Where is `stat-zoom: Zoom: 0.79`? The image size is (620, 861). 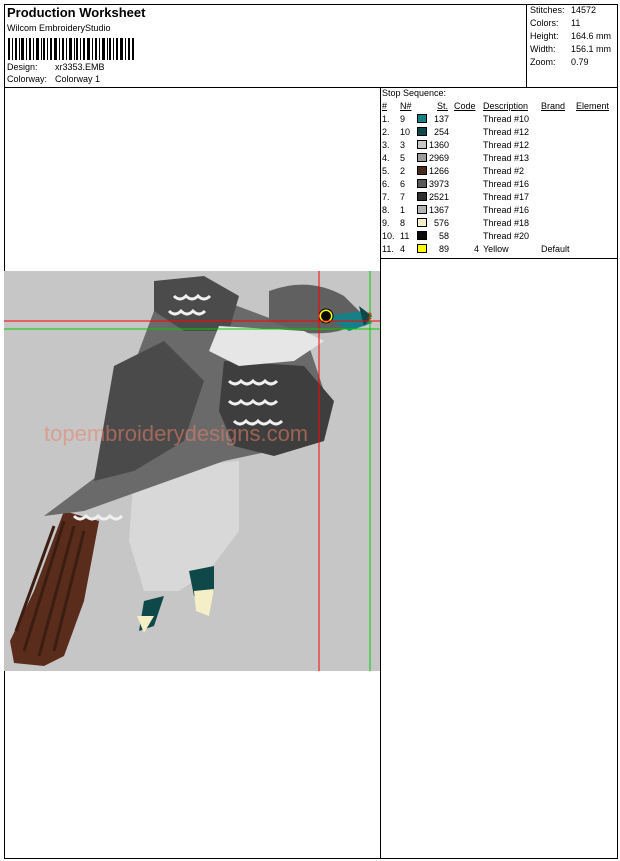 stat-zoom: Zoom: 0.79 is located at coordinates (559, 62).